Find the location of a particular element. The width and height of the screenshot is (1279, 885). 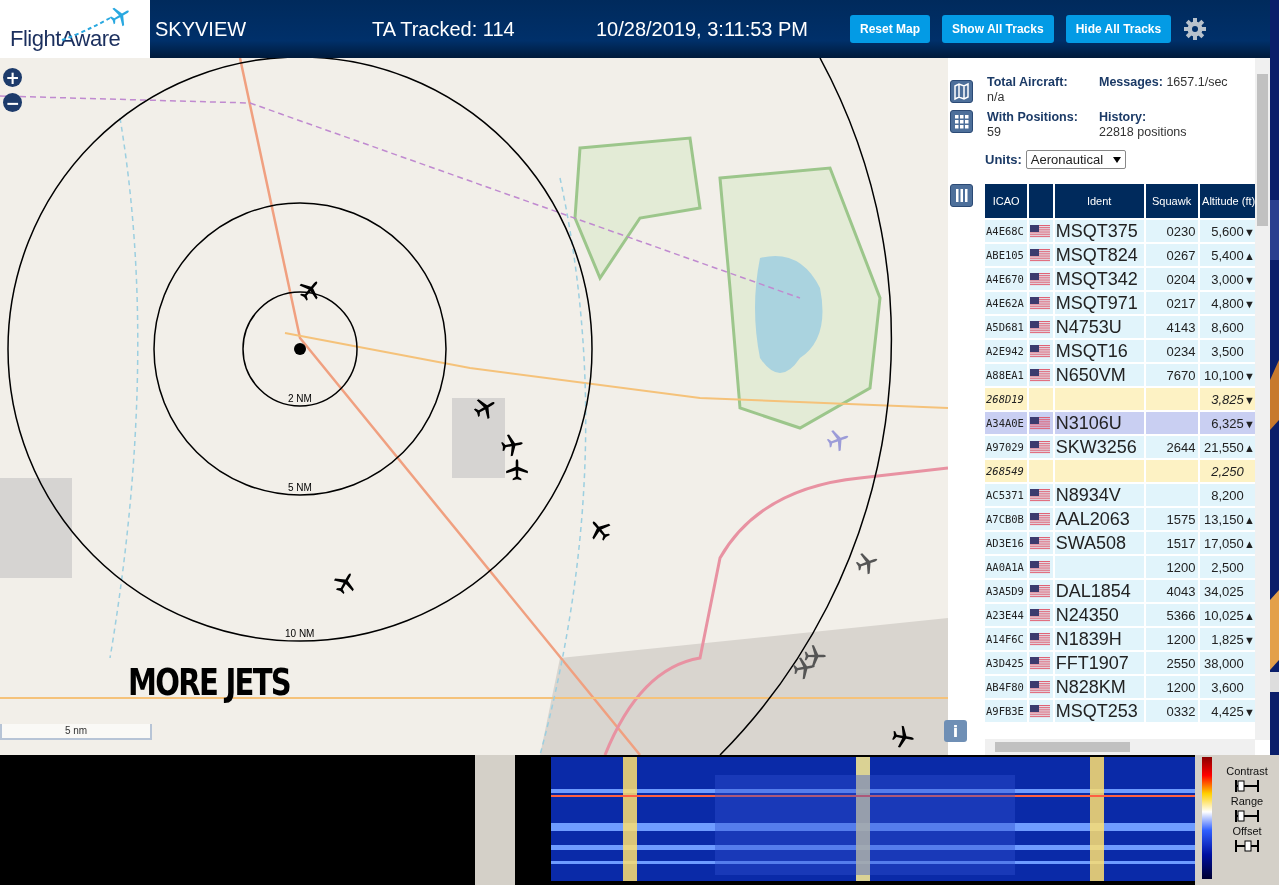

table-cell: ABE105 is located at coordinates (1006, 255).